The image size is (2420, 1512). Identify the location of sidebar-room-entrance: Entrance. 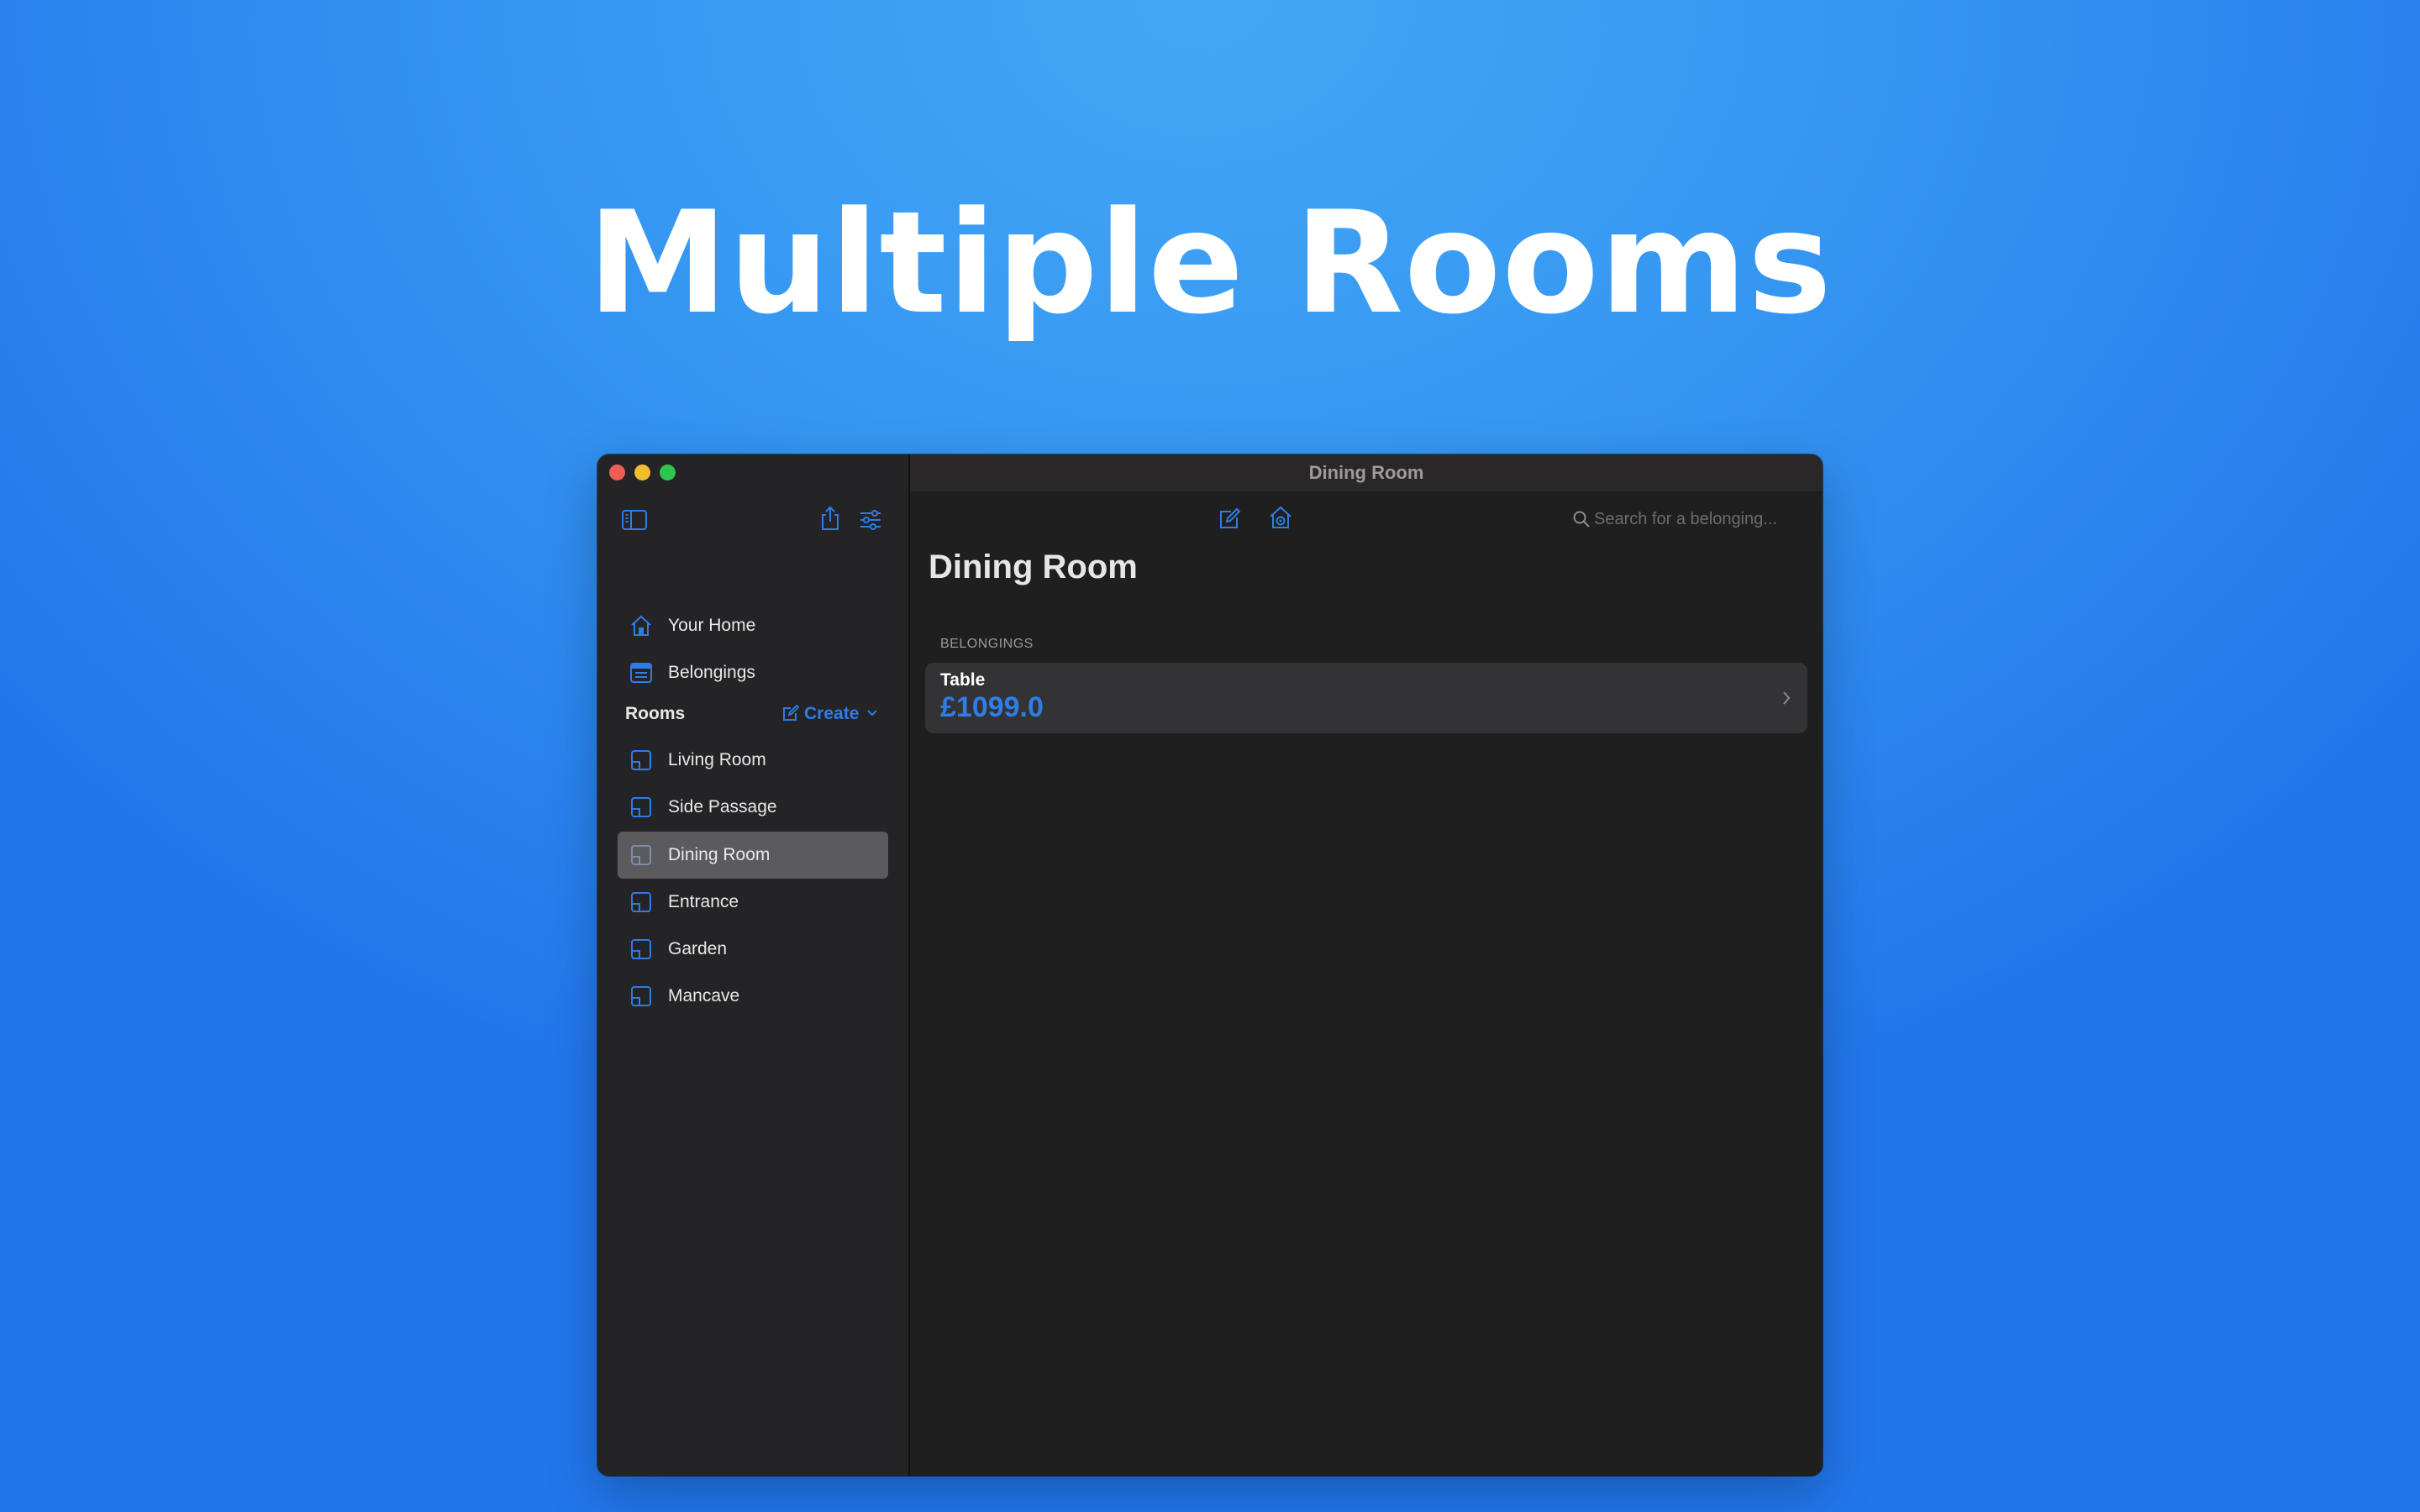
(753, 902).